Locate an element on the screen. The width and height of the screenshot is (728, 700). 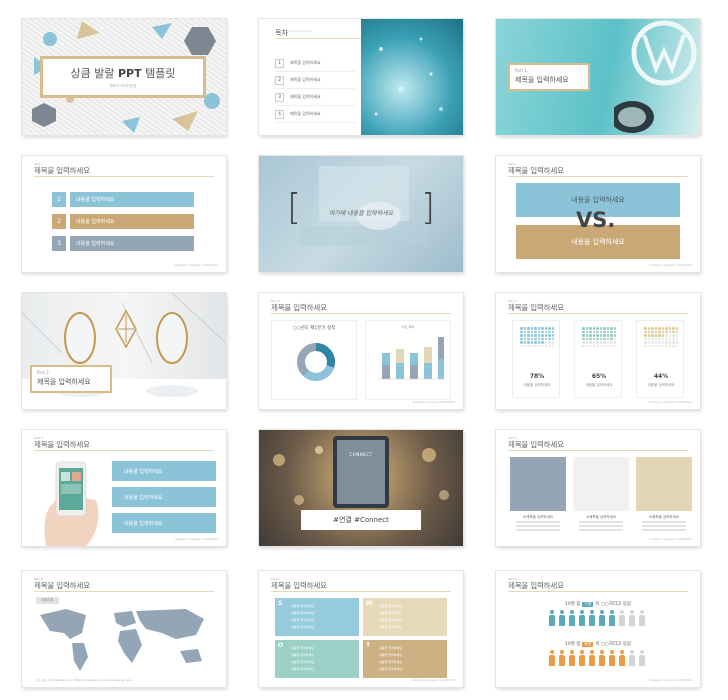
part-title: 제목을 입력하세요 is located at coordinates (542, 80).